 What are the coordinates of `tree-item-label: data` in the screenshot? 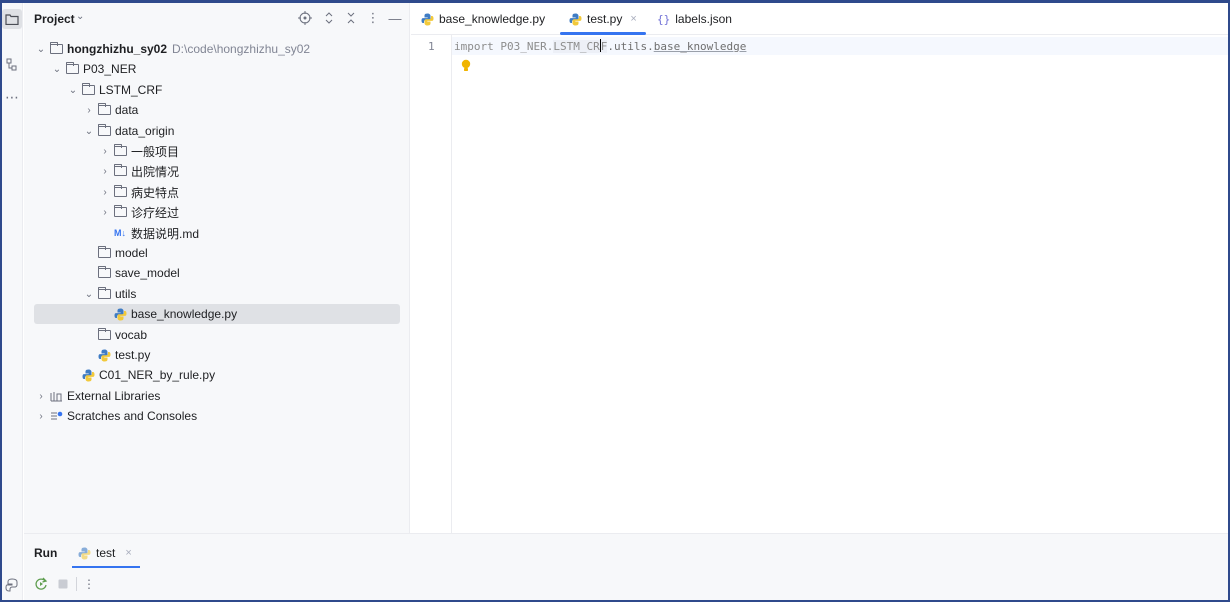 It's located at (127, 110).